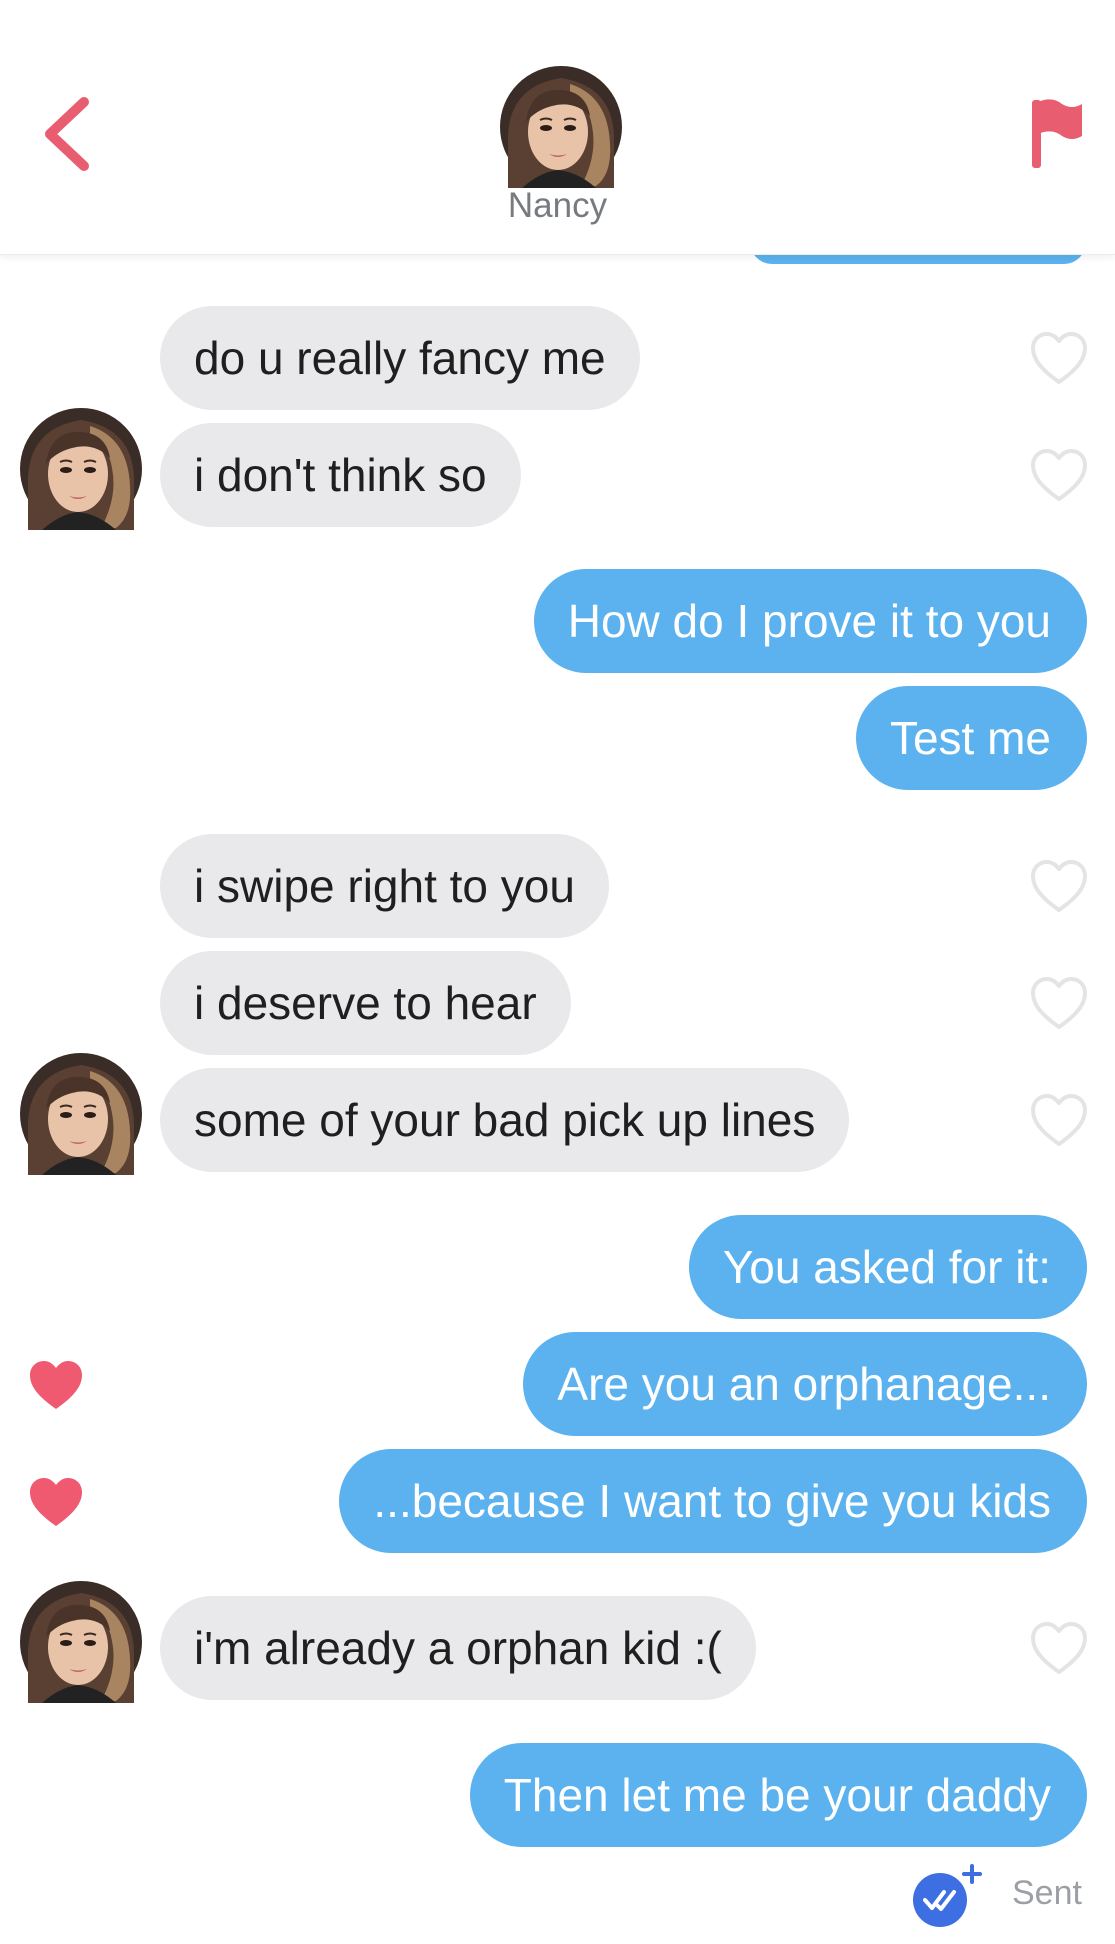 The width and height of the screenshot is (1115, 1944). What do you see at coordinates (384, 886) in the screenshot?
I see `incoming-message: i swipe right to you` at bounding box center [384, 886].